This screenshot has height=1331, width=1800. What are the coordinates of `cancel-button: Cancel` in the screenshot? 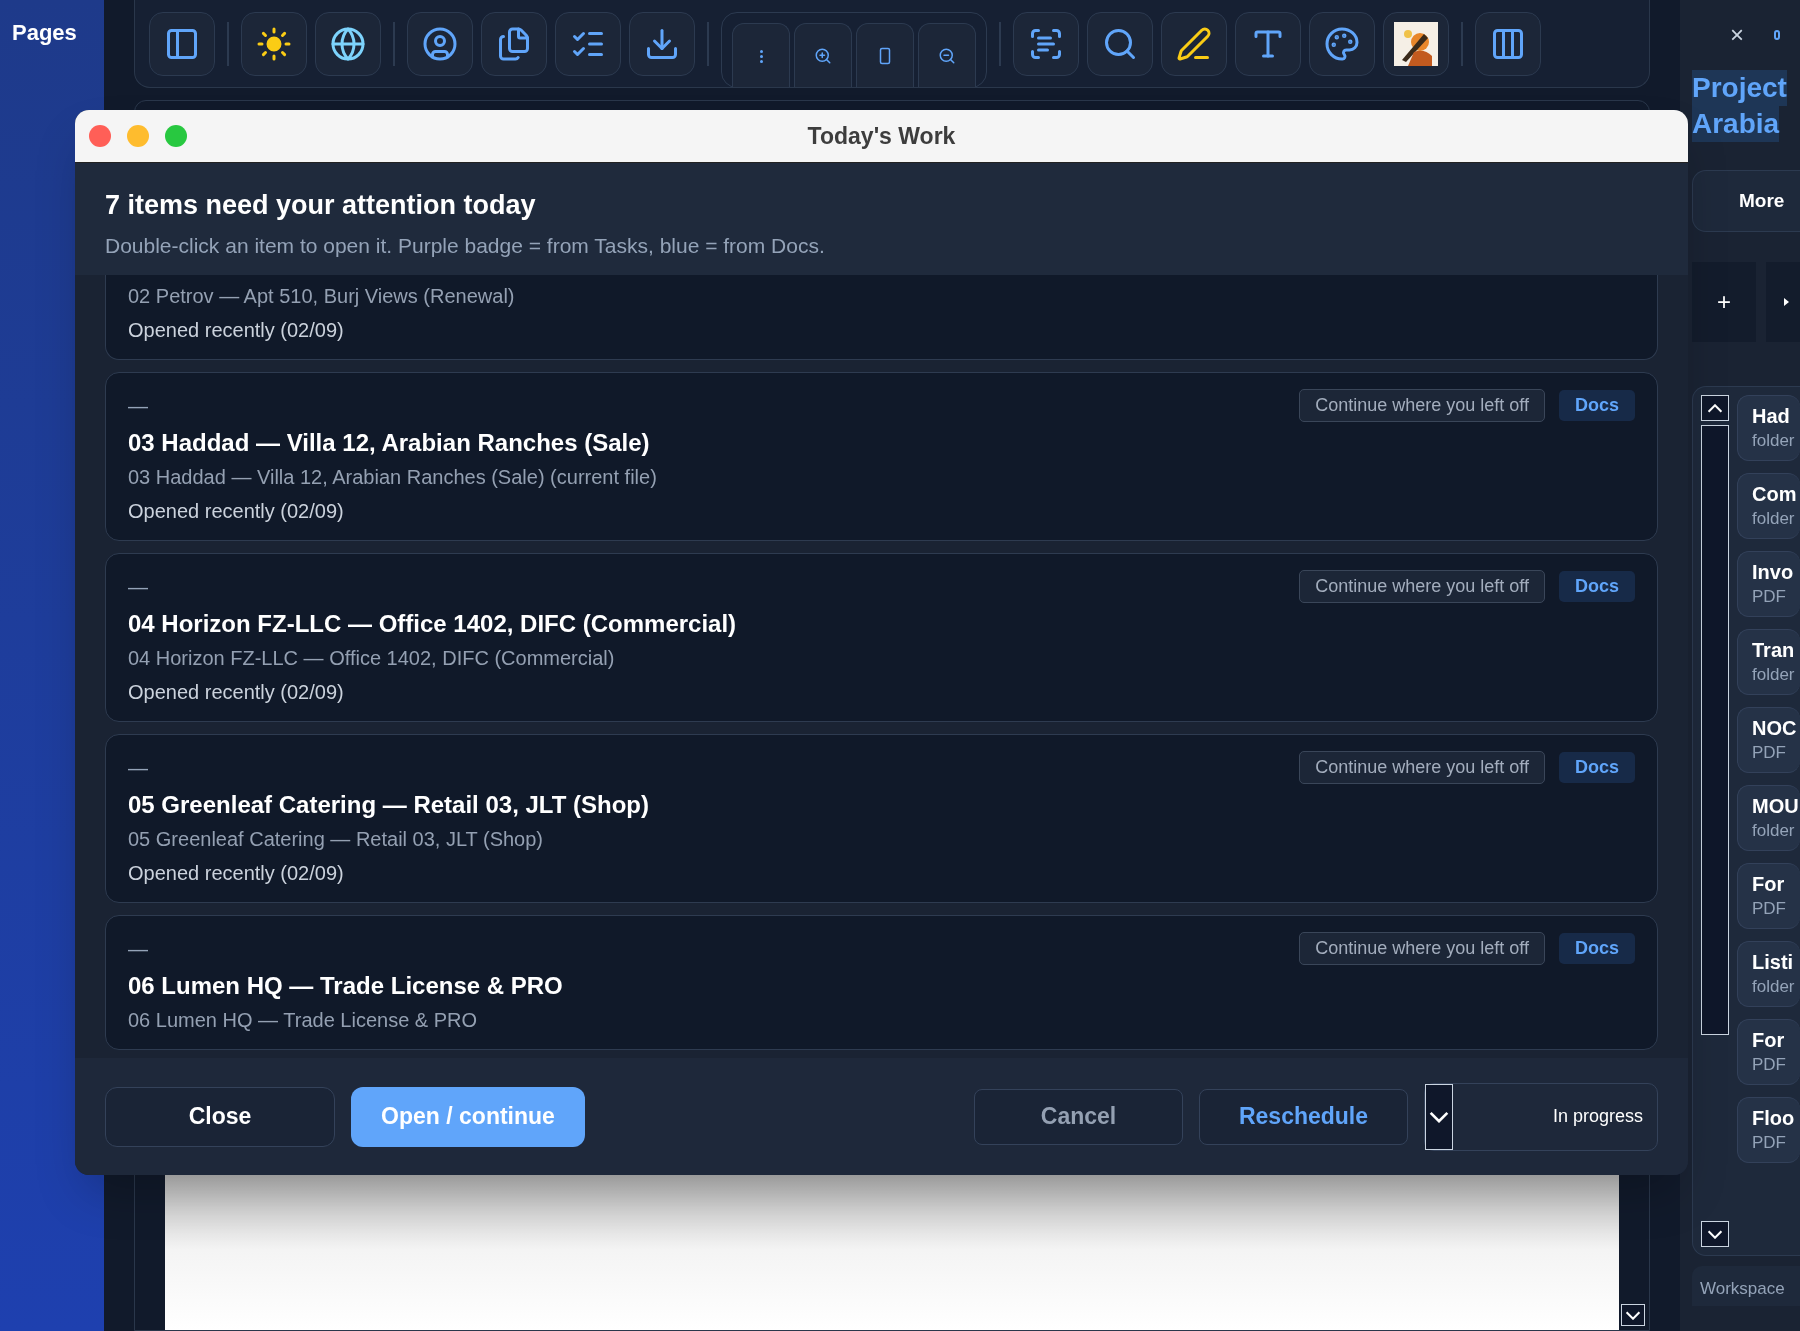 It's located at (1078, 1116).